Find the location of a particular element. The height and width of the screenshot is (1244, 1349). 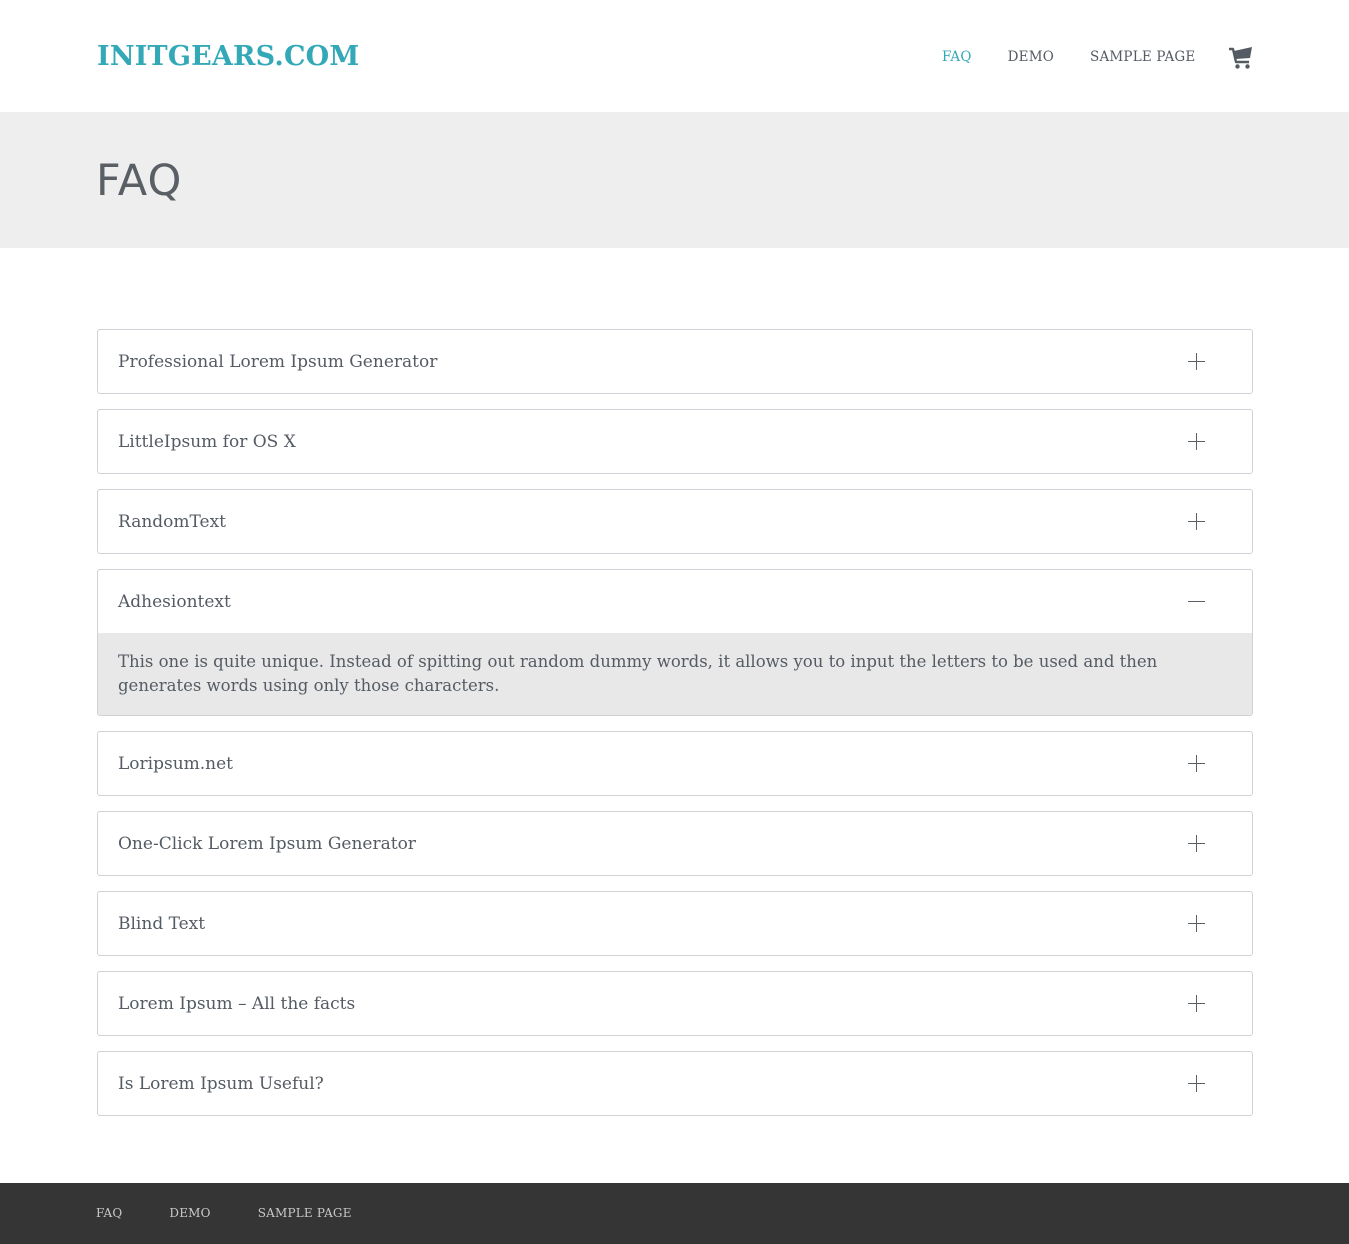

faq-question-toggle: Adhesiontext is located at coordinates (675, 601).